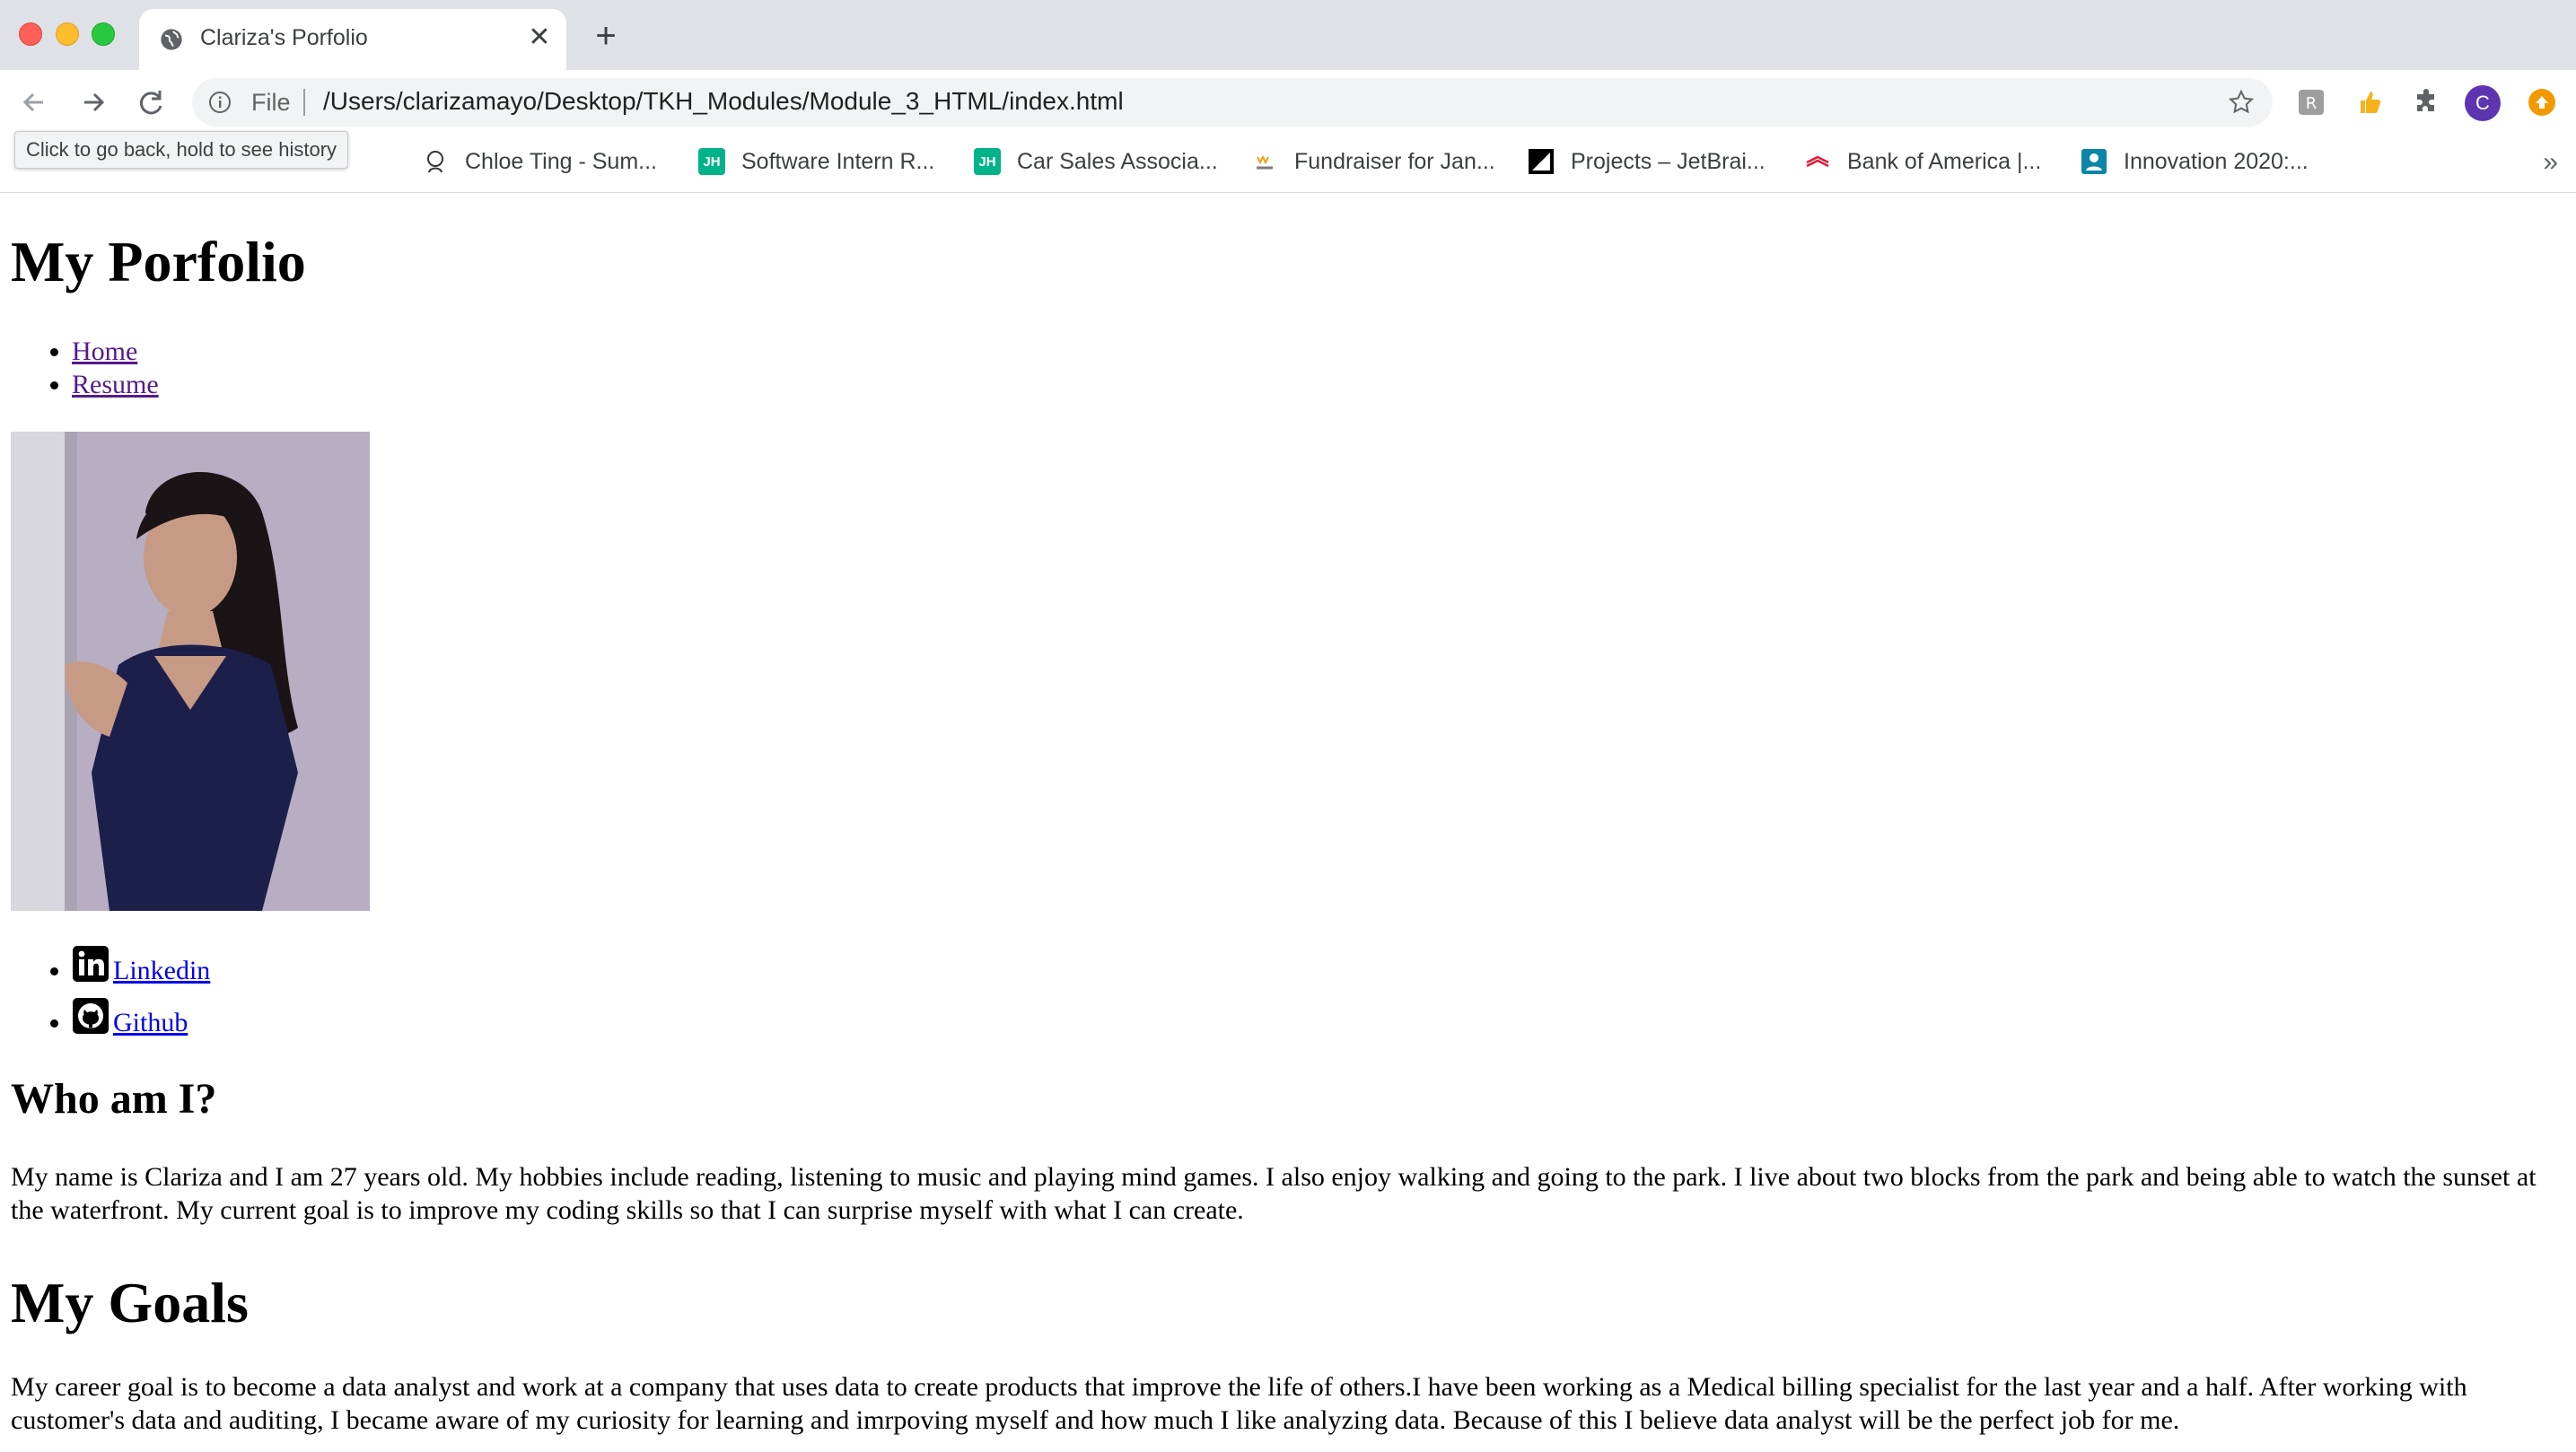 This screenshot has height=1452, width=2576. What do you see at coordinates (1541, 162) in the screenshot?
I see `jetbrains-icon` at bounding box center [1541, 162].